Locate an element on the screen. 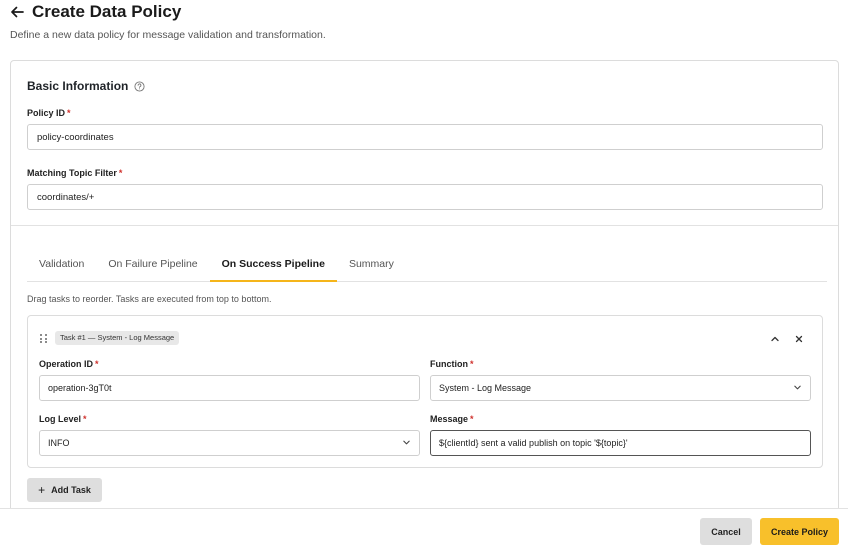 The image size is (848, 549). collapse-chevron-up-icon is located at coordinates (775, 339).